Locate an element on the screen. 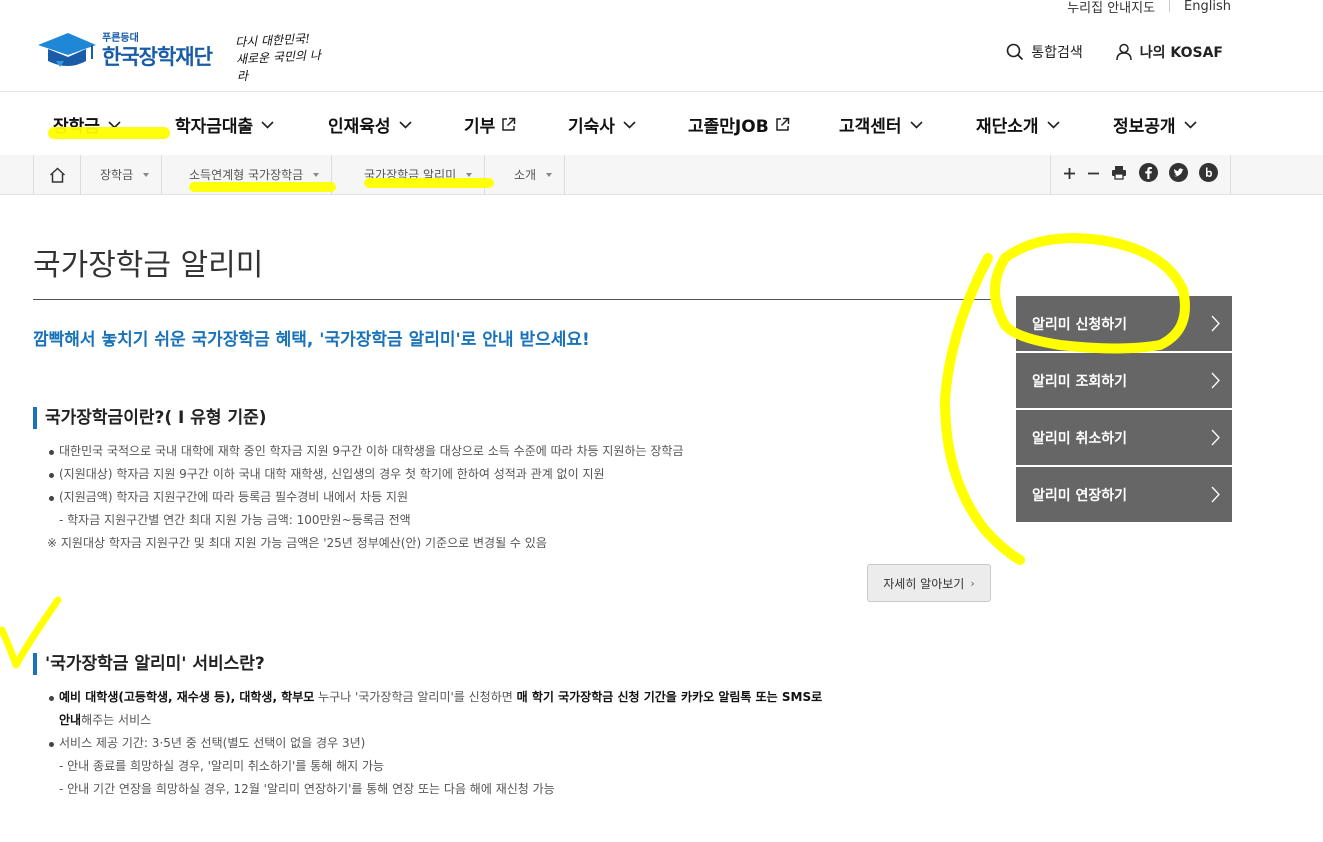  search-icon is located at coordinates (1015, 52).